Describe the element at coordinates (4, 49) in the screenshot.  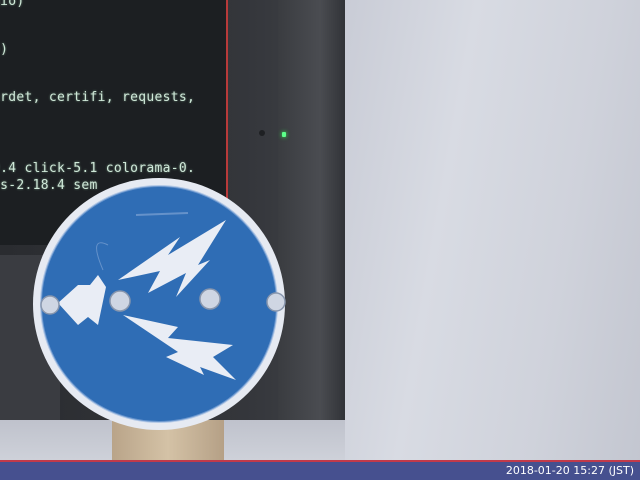
I see `terminal-line: o)` at that location.